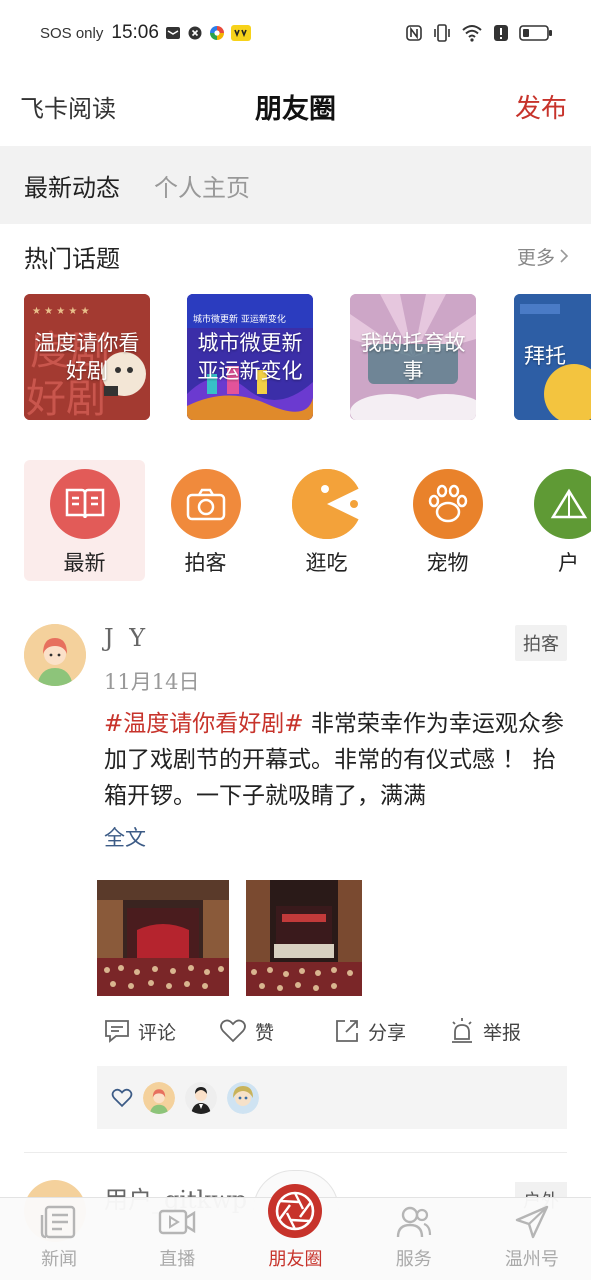  What do you see at coordinates (472, 33) in the screenshot?
I see `wifi-icon` at bounding box center [472, 33].